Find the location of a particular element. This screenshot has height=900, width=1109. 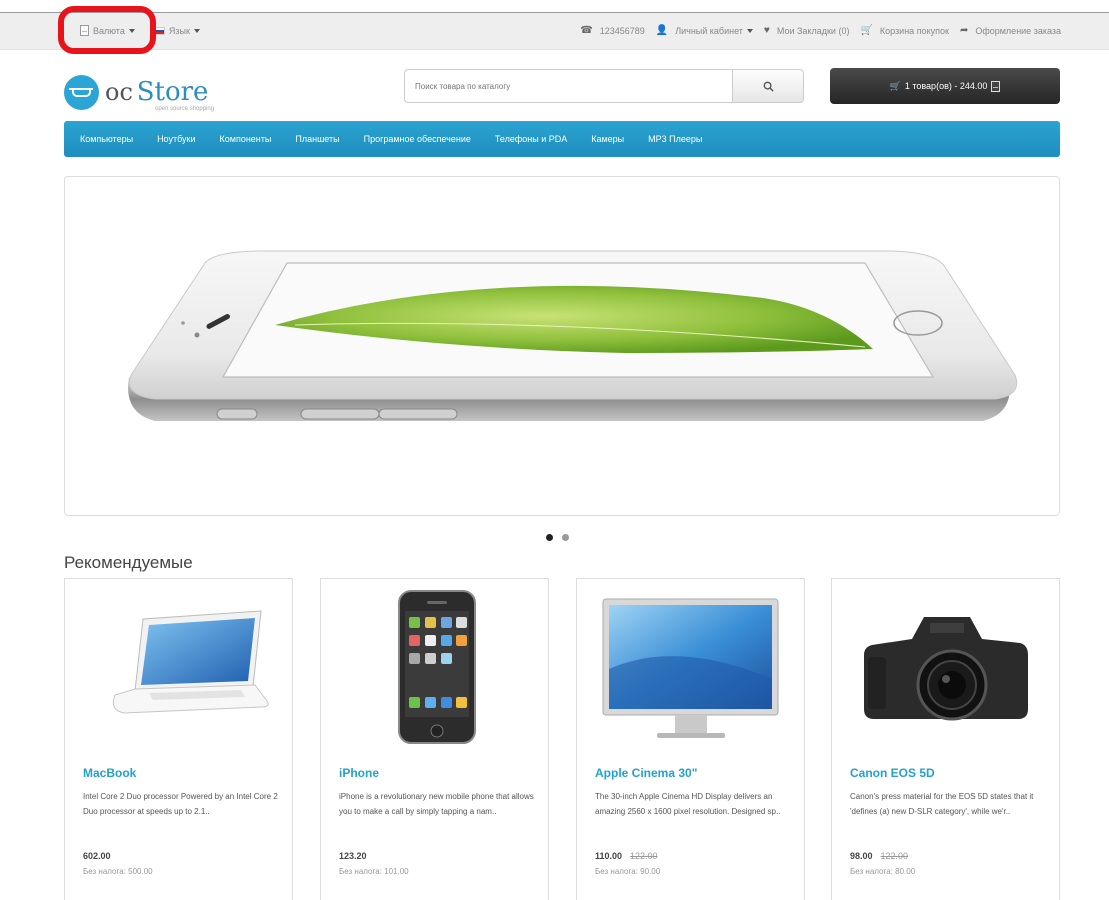

iphone-image is located at coordinates (434, 669).